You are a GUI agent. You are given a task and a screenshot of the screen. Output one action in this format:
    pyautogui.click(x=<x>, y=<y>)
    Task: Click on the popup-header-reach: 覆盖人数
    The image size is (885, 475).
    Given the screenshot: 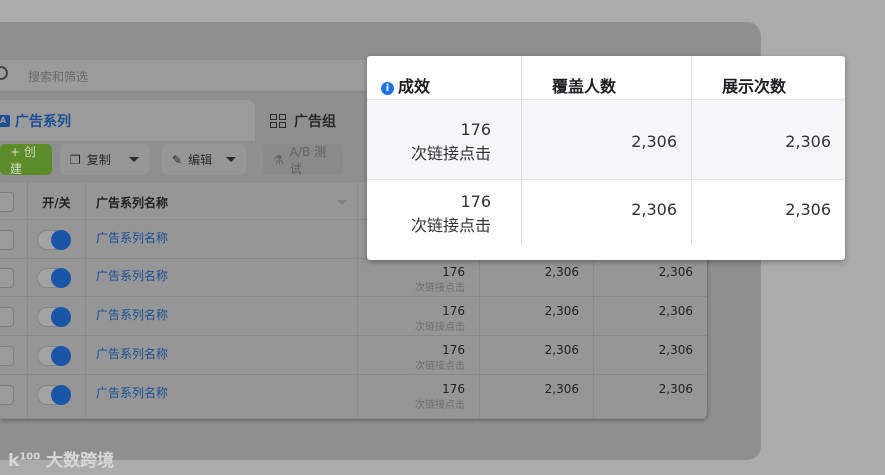 What is the action you would take?
    pyautogui.click(x=606, y=77)
    